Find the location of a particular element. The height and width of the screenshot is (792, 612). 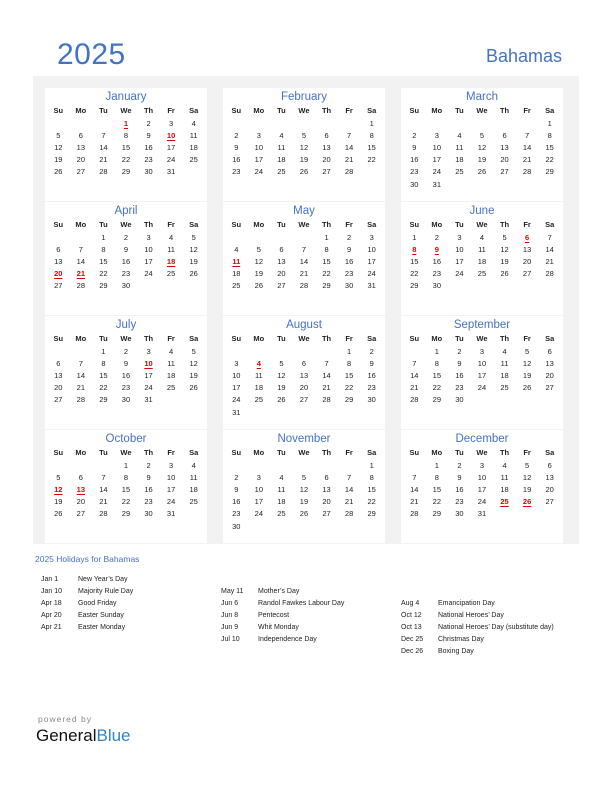

holiday-item: Oct 12 National Heroes’ Day is located at coordinates (477, 616).